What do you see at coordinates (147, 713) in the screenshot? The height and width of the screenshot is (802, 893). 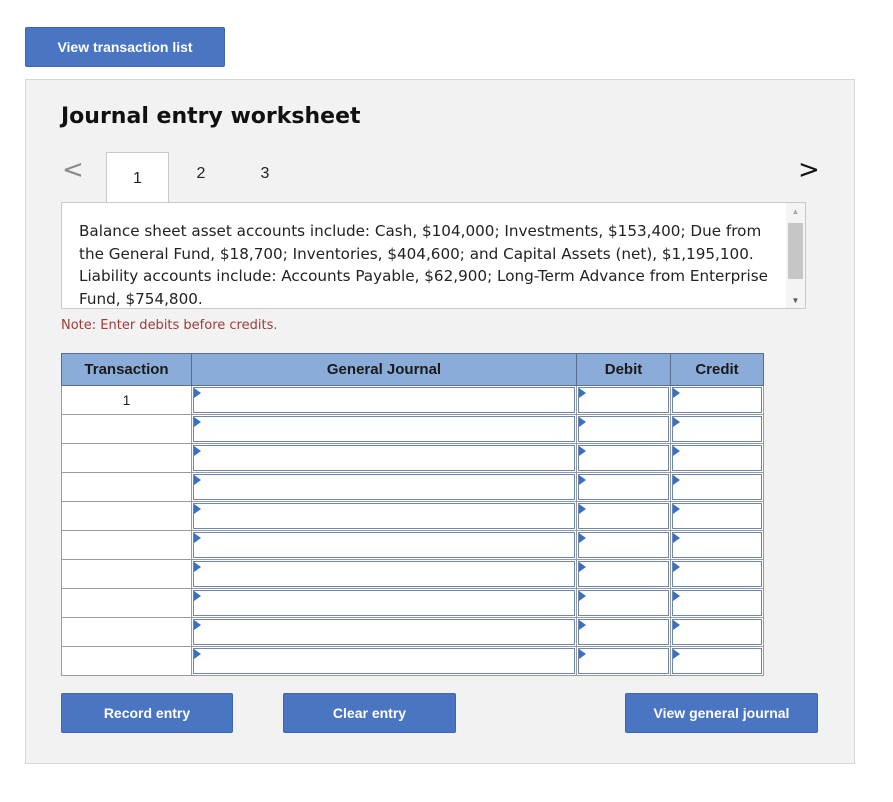 I see `record-entry-button: Record entry` at bounding box center [147, 713].